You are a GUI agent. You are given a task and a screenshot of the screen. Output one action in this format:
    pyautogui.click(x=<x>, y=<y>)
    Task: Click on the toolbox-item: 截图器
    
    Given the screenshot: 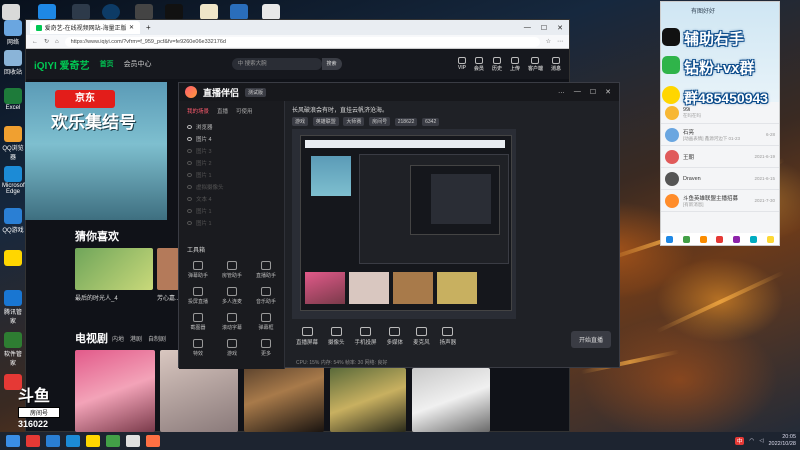 What is the action you would take?
    pyautogui.click(x=198, y=322)
    